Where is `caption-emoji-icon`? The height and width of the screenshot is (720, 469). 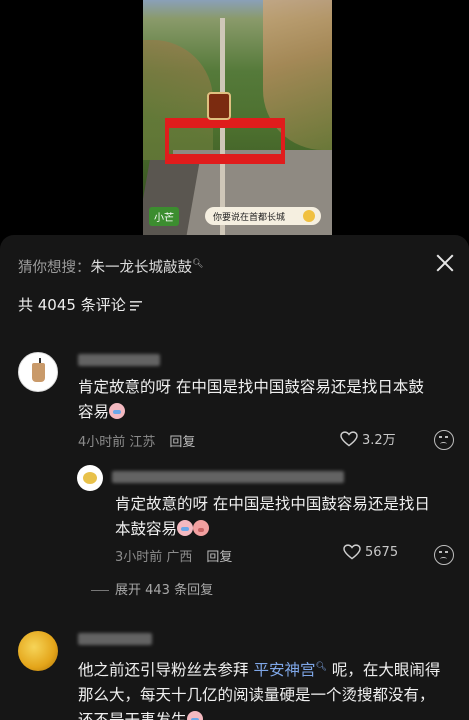 caption-emoji-icon is located at coordinates (309, 216).